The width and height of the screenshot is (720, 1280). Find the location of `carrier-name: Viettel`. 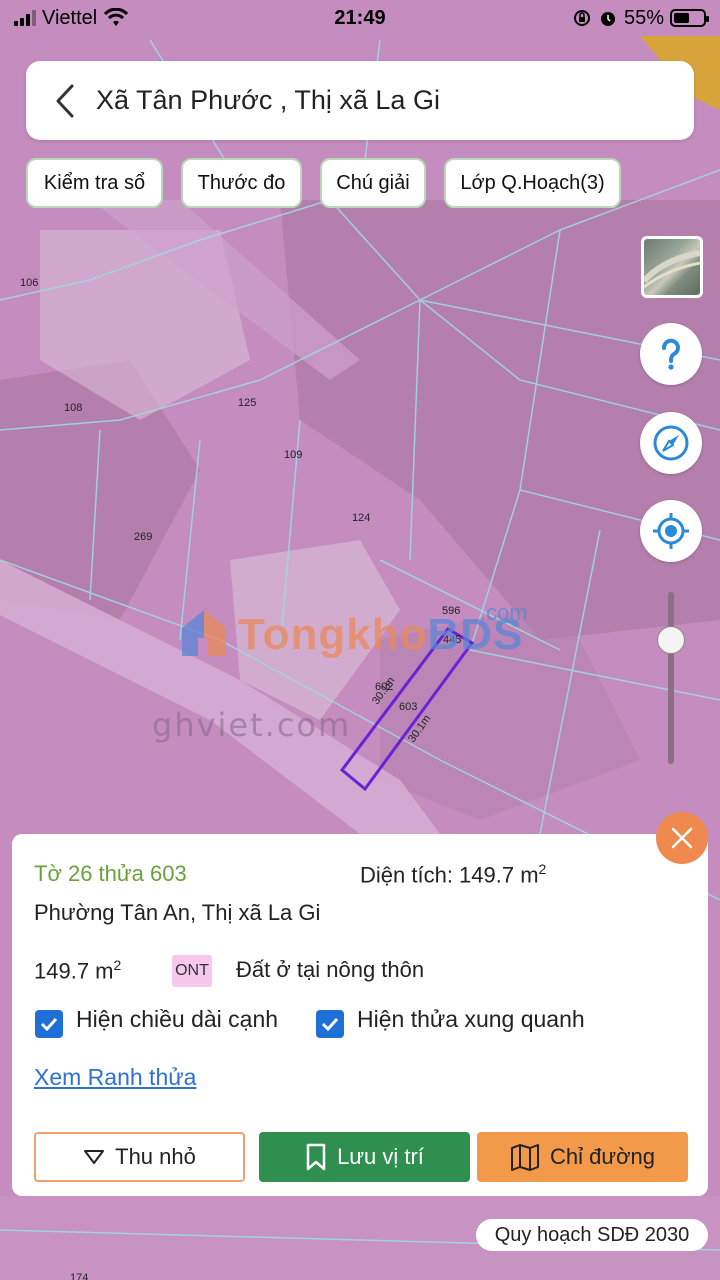

carrier-name: Viettel is located at coordinates (70, 17).